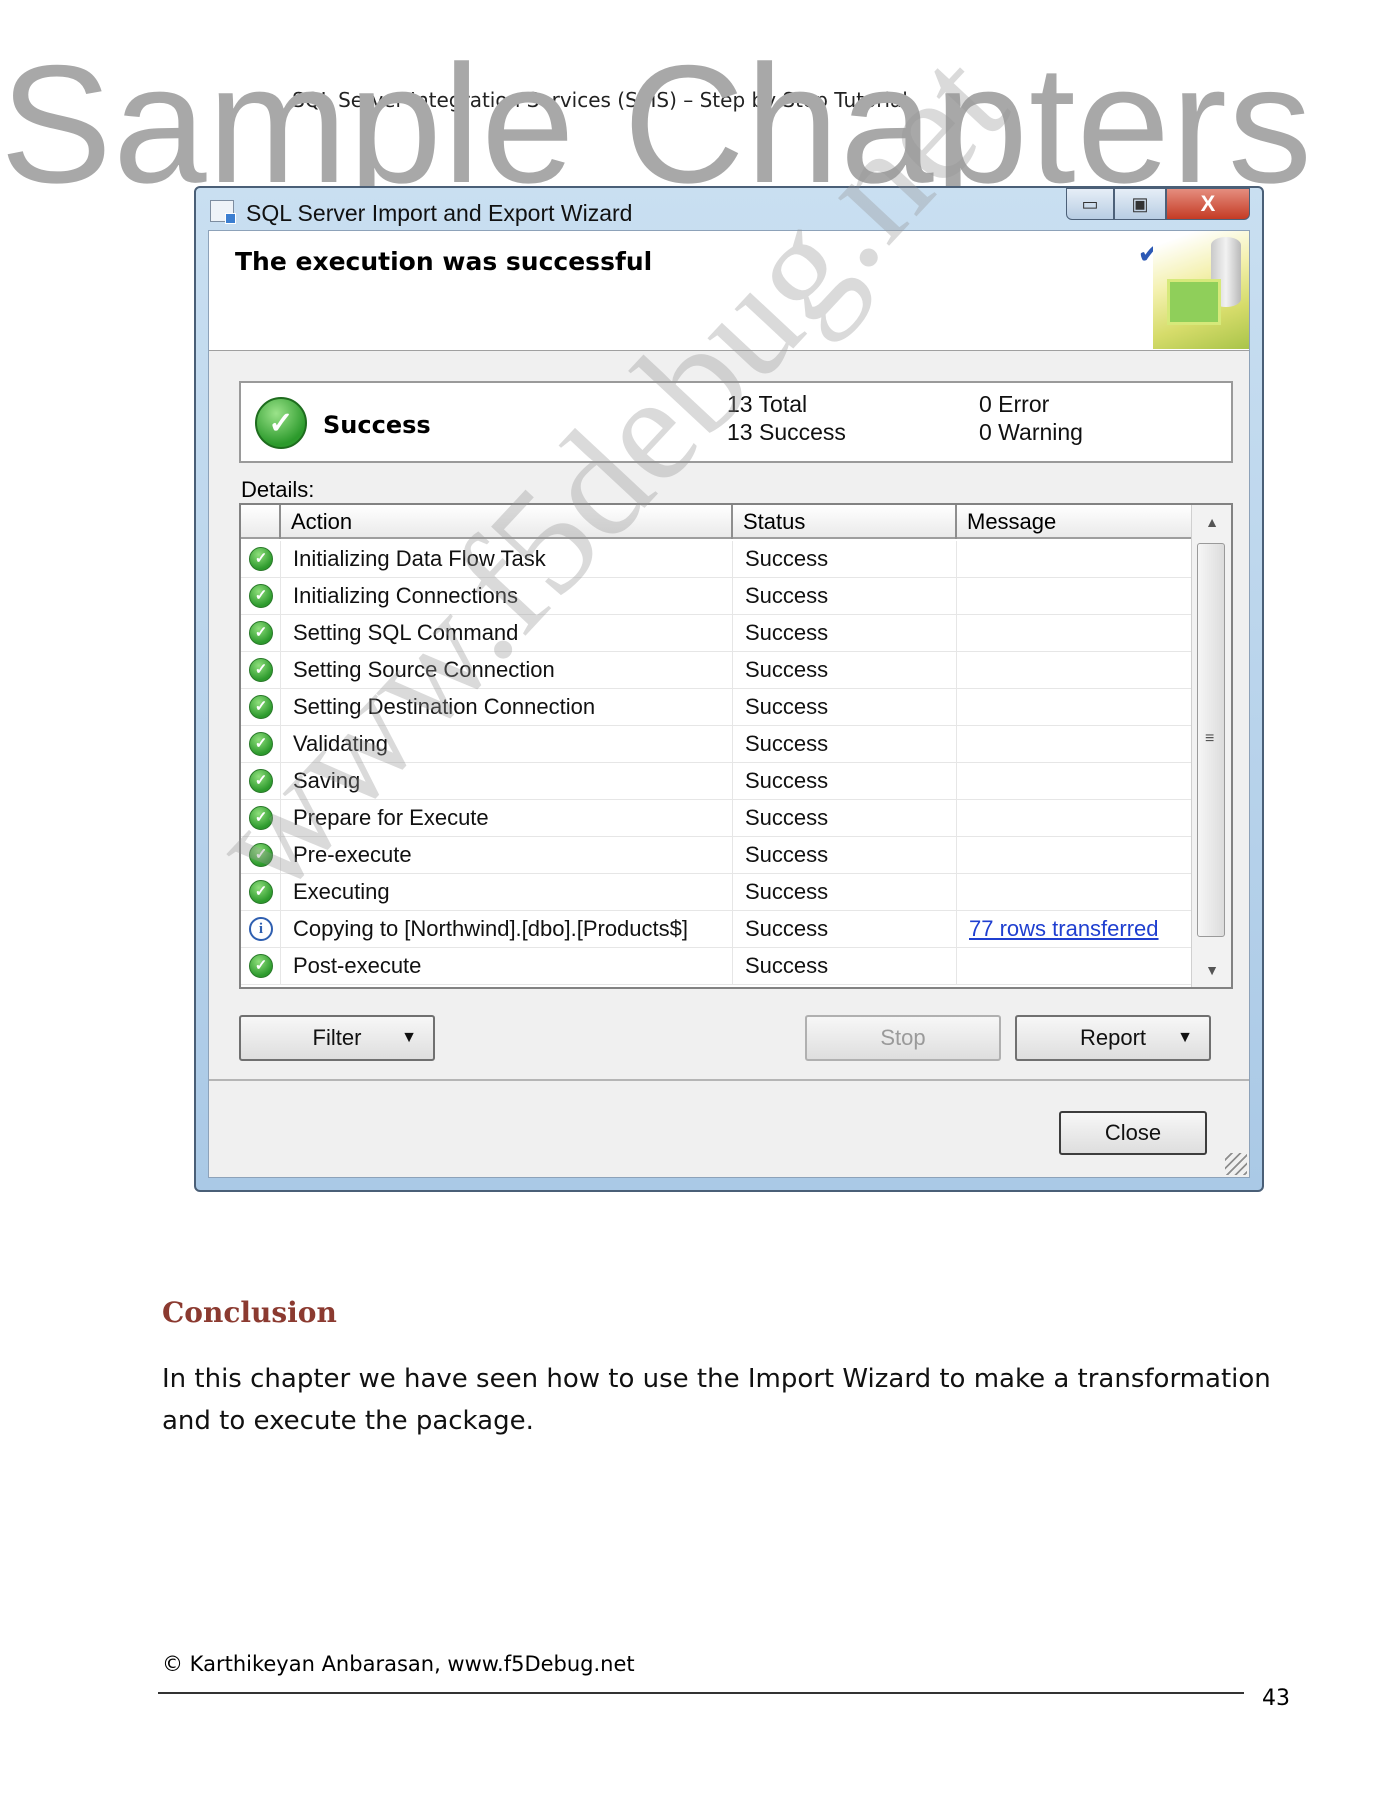 Image resolution: width=1391 pixels, height=1800 pixels. What do you see at coordinates (377, 425) in the screenshot?
I see `summary-status: Success` at bounding box center [377, 425].